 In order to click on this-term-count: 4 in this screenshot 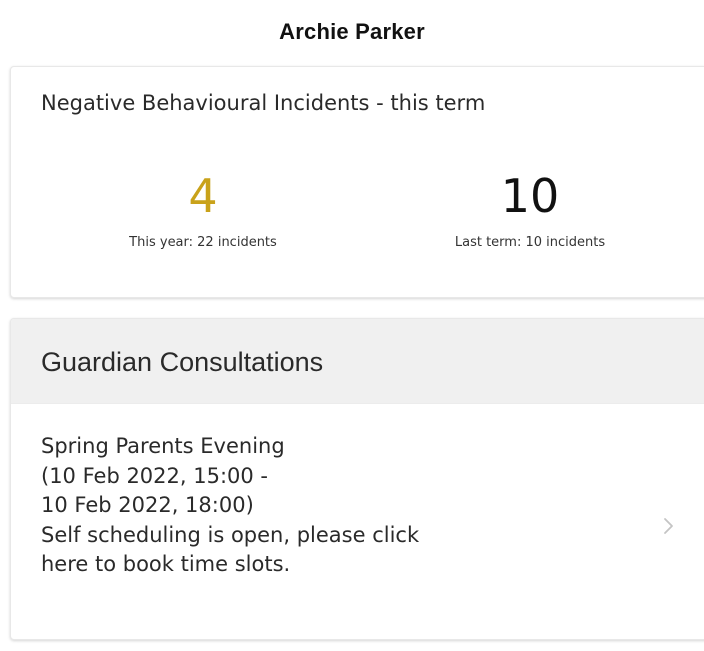, I will do `click(203, 196)`.